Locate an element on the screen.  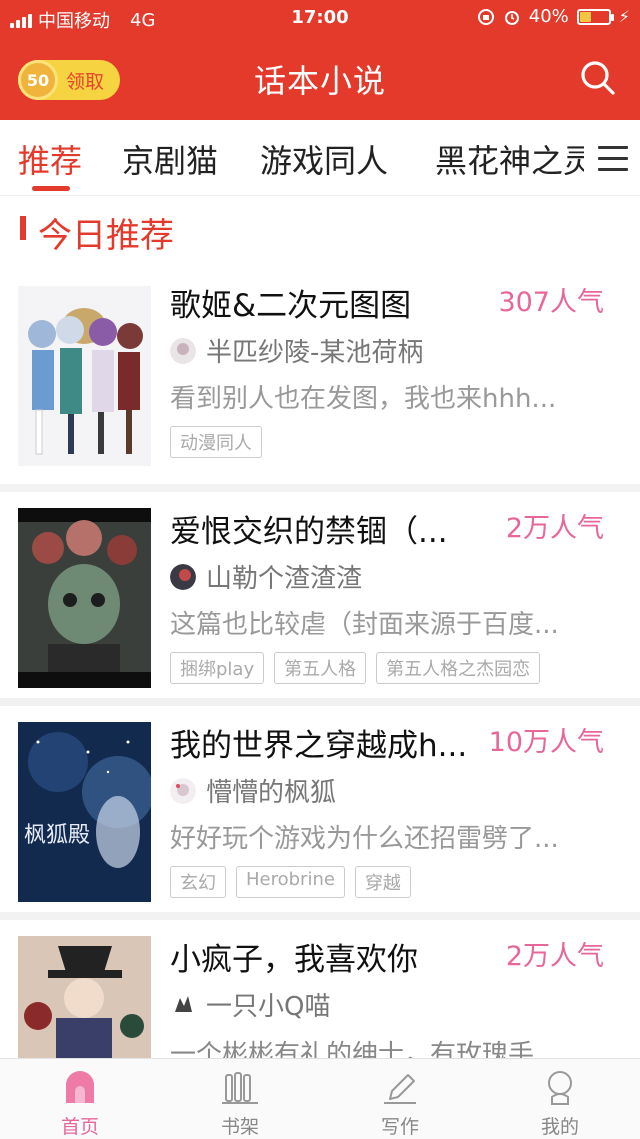
book-tag: 第五人格 is located at coordinates (320, 668).